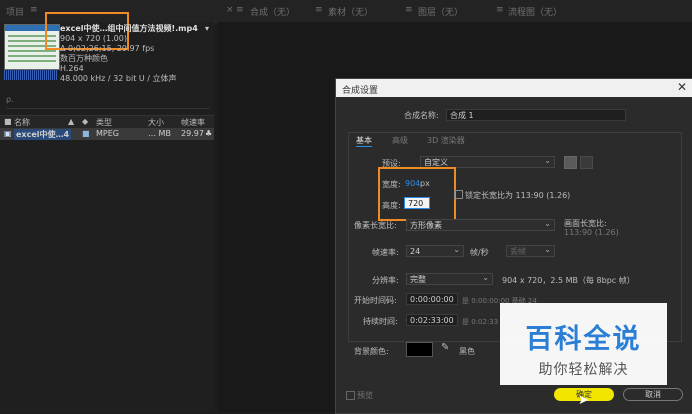 The width and height of the screenshot is (692, 414). Describe the element at coordinates (583, 400) in the screenshot. I see `mouse-cursor-icon: ➤` at that location.